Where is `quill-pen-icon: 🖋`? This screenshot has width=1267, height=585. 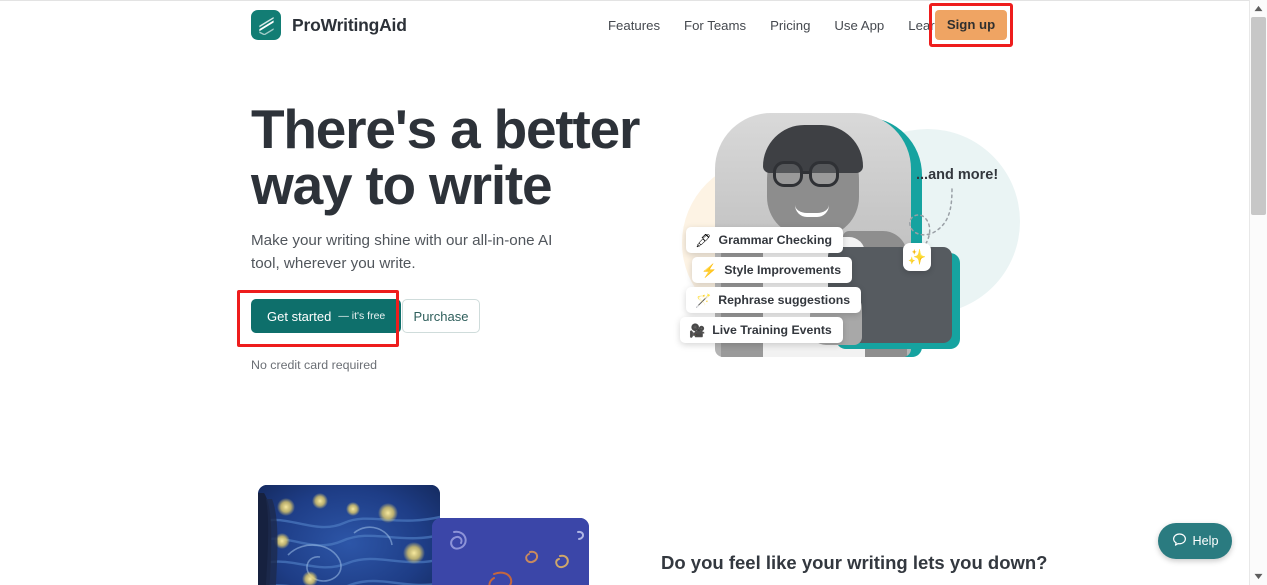 quill-pen-icon: 🖋 is located at coordinates (703, 240).